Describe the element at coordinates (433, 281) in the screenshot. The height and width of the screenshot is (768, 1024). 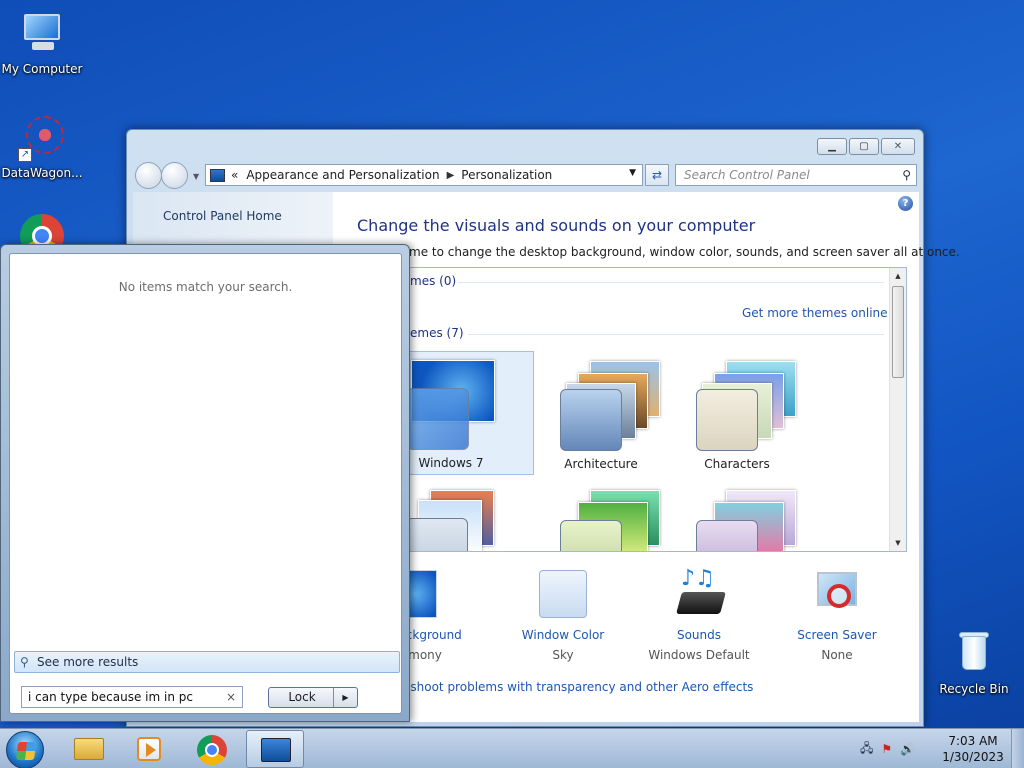
I see `my-themes-group-label: mes (0)` at that location.